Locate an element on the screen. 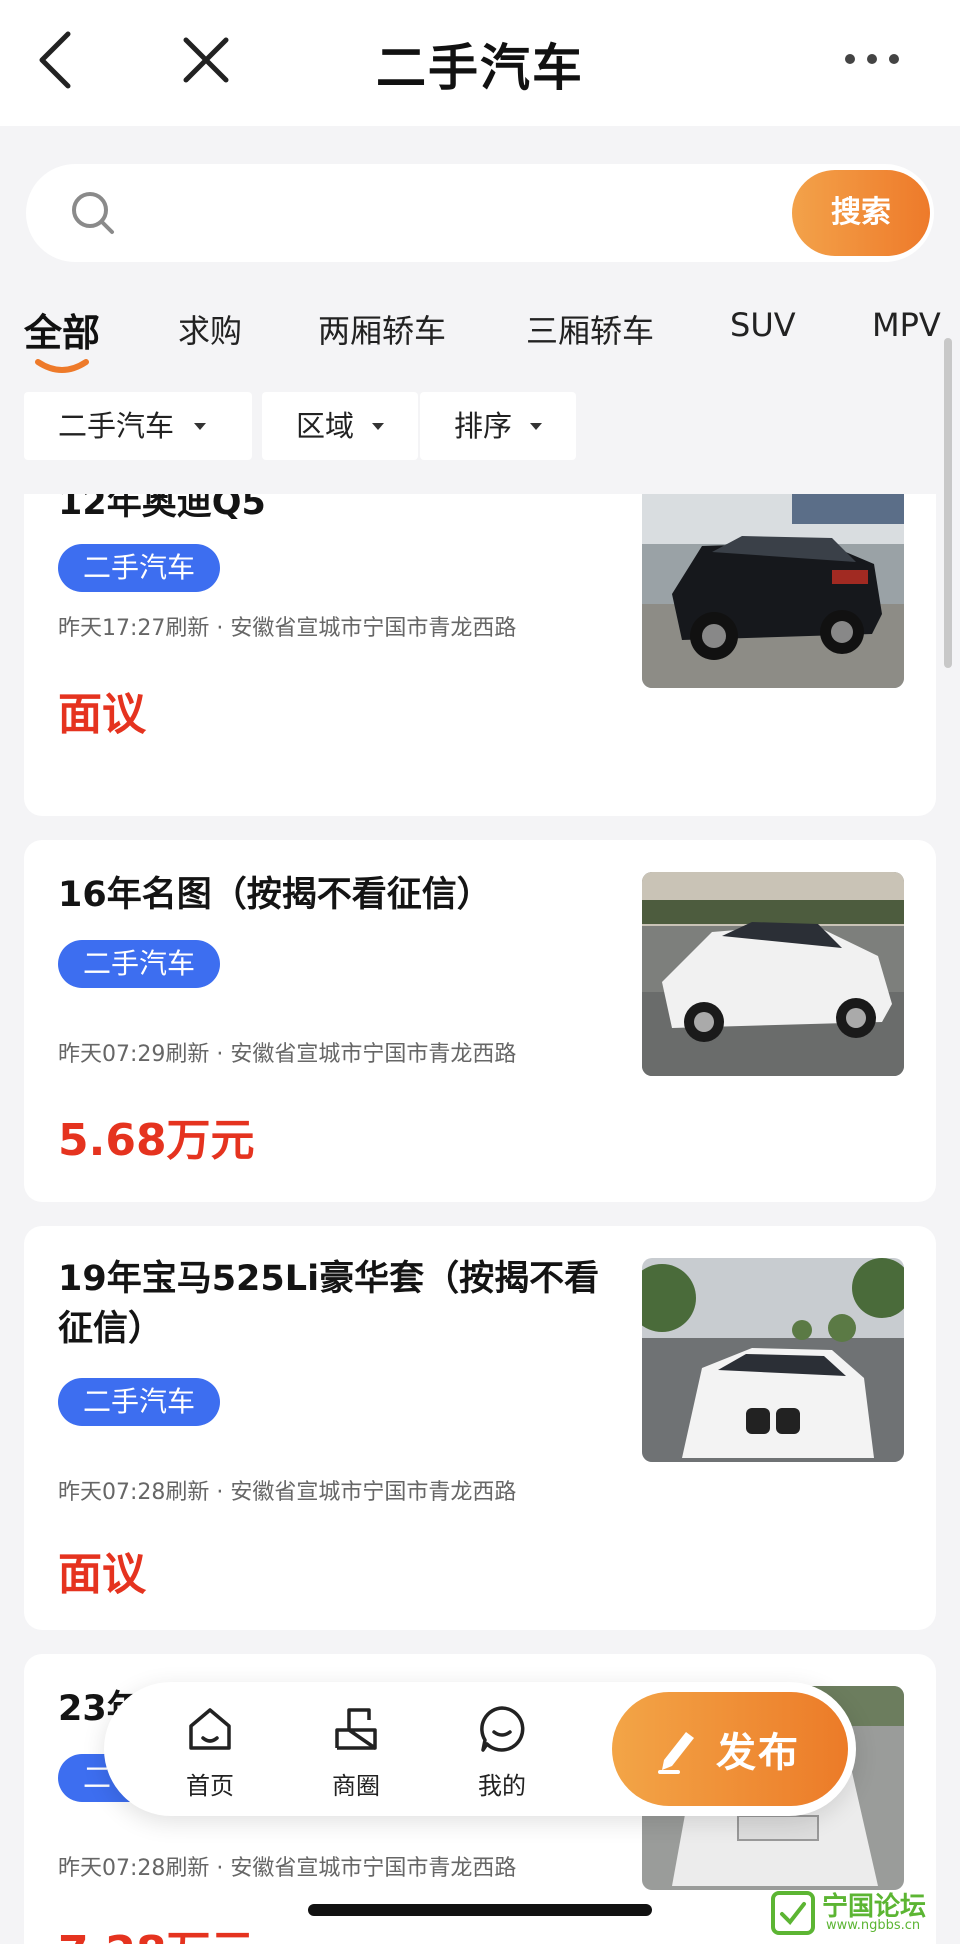 The height and width of the screenshot is (1944, 960). home-icon is located at coordinates (210, 1729).